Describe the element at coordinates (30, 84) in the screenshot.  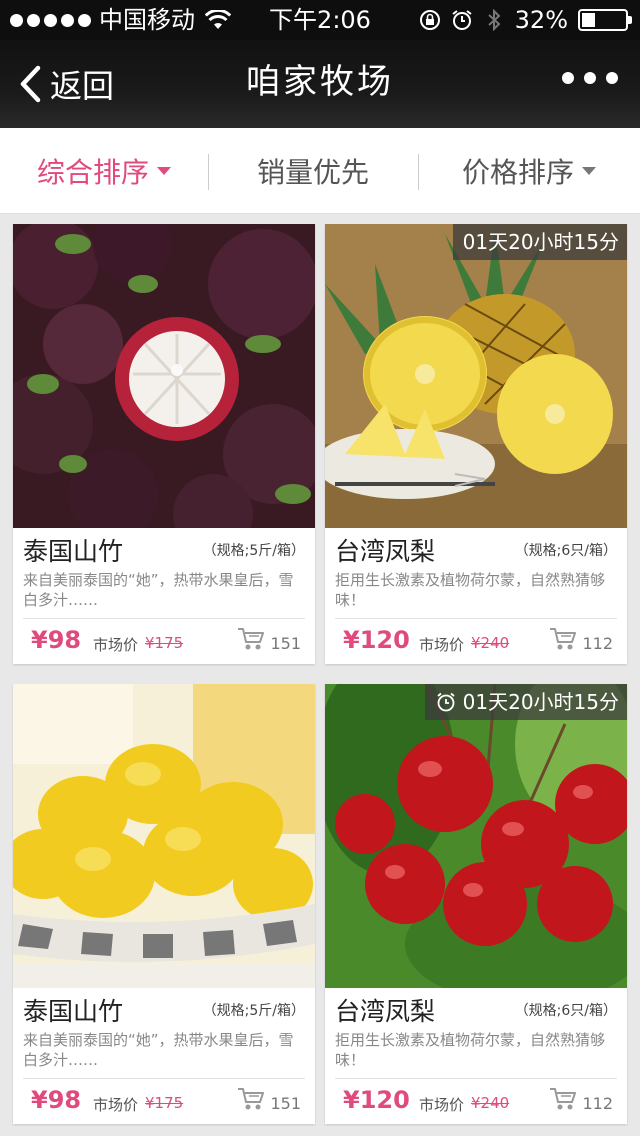
I see `chevron-left-icon` at that location.